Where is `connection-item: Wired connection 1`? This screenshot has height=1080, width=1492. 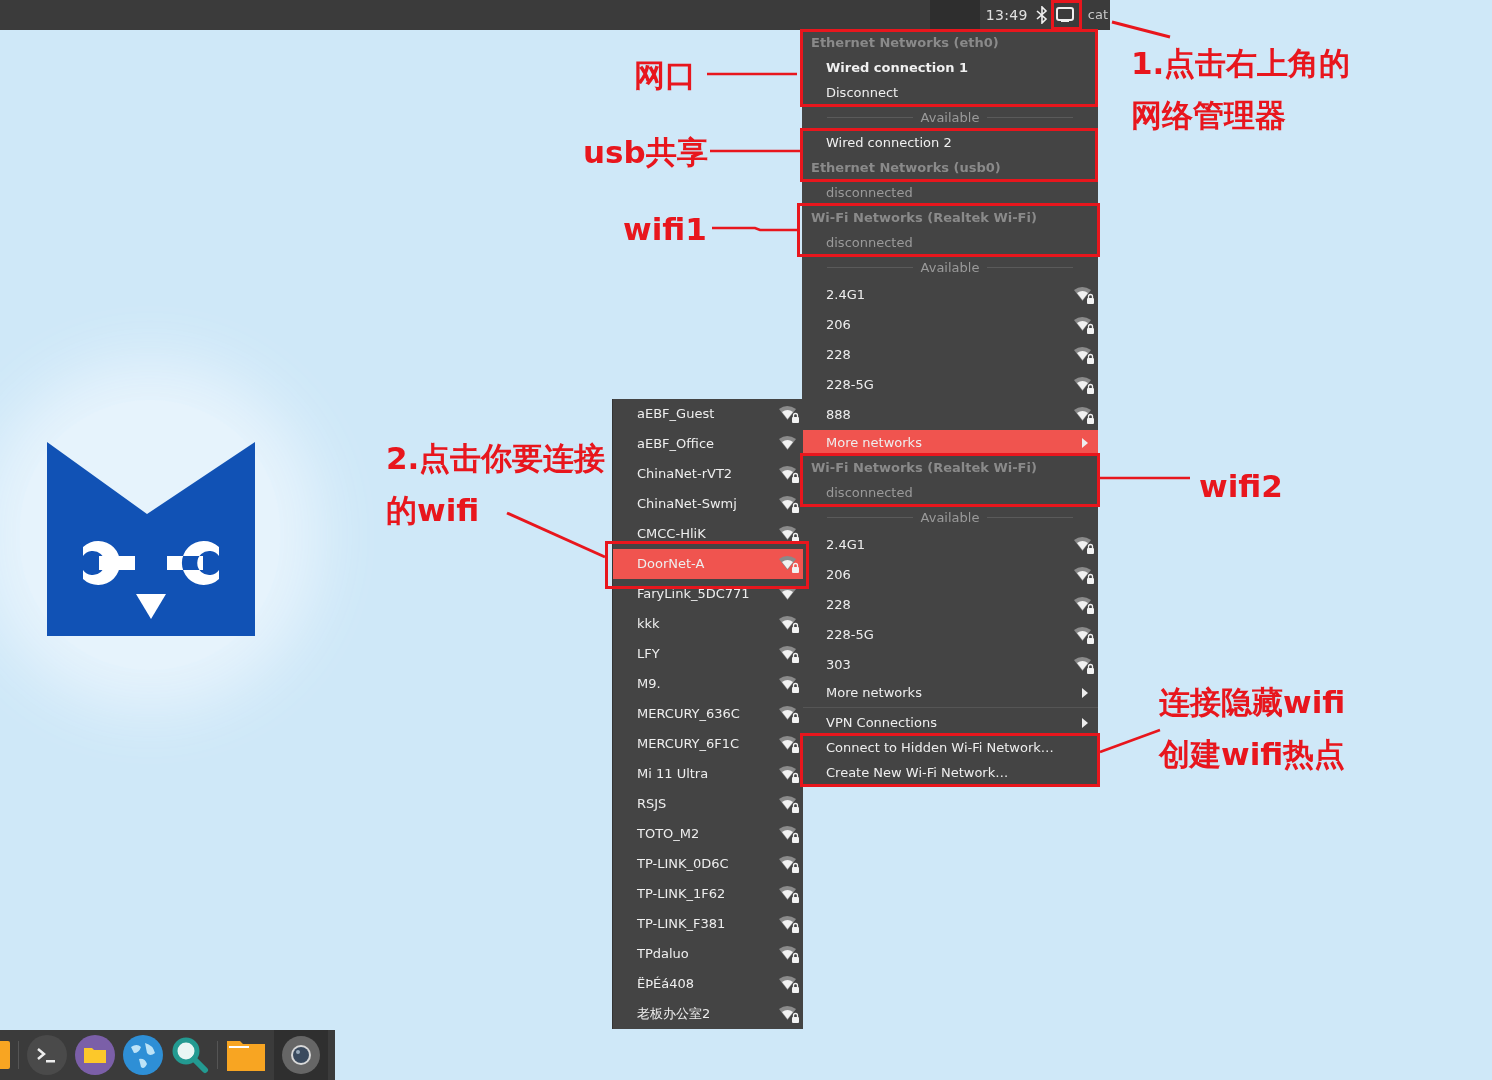 connection-item: Wired connection 1 is located at coordinates (950, 67).